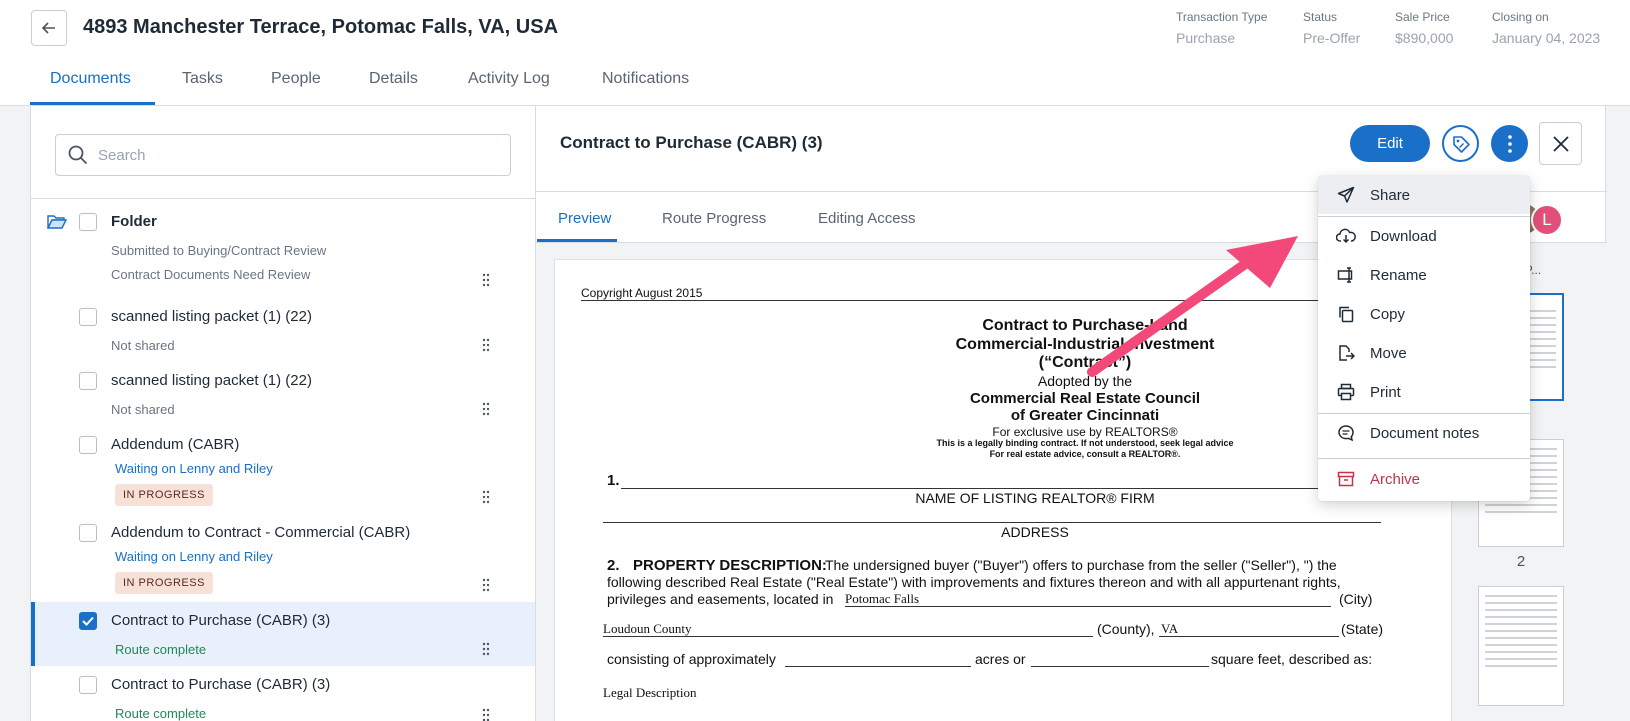  Describe the element at coordinates (1222, 17) in the screenshot. I see `meta-label: Transaction Type` at that location.